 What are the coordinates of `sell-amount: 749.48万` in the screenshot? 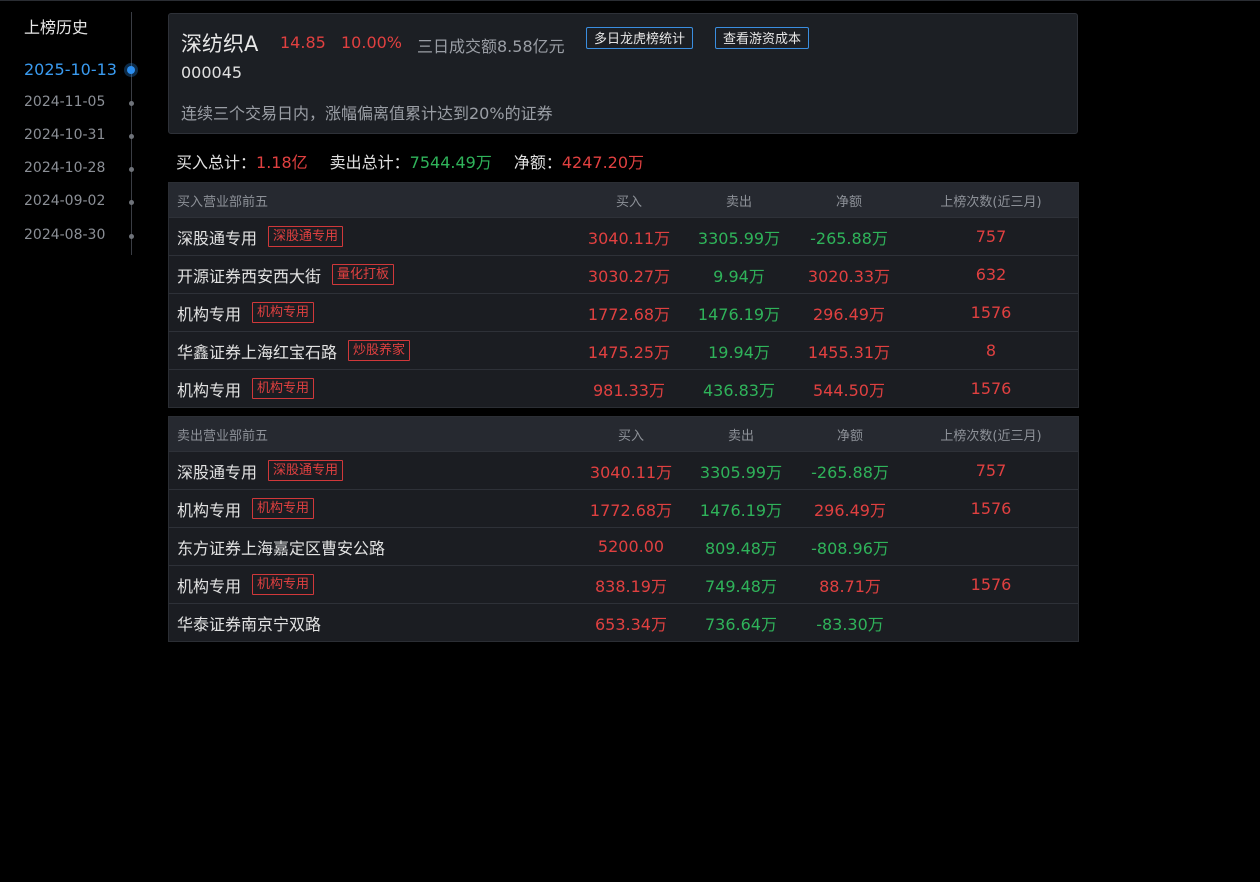 It's located at (741, 586).